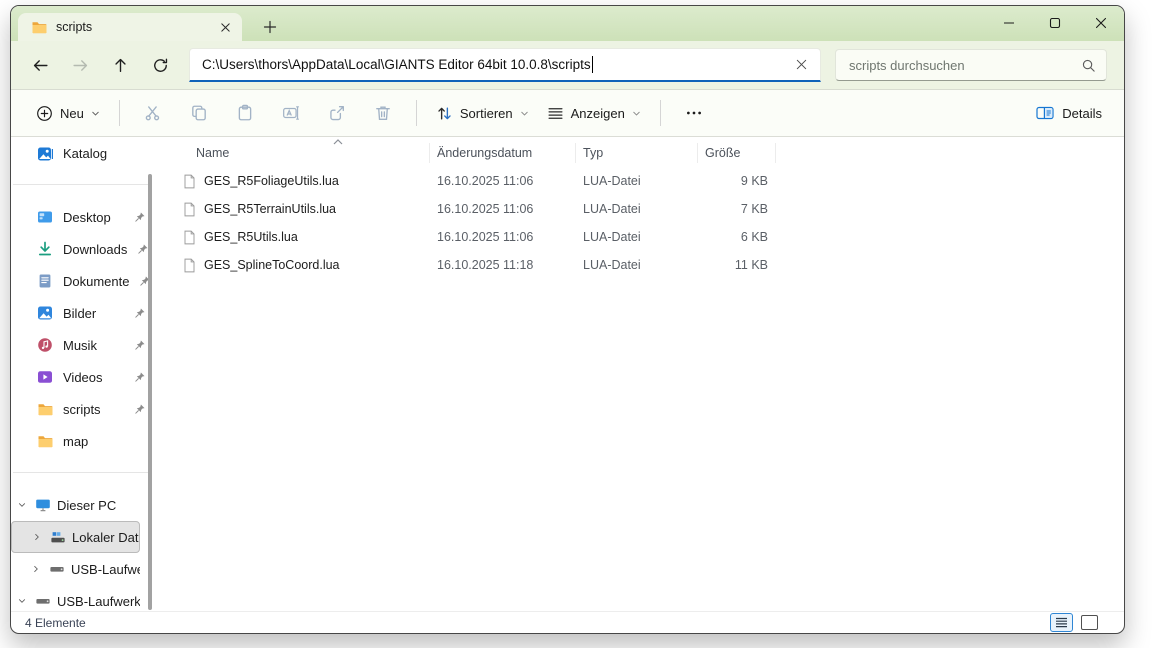 The width and height of the screenshot is (1152, 648). What do you see at coordinates (105, 569) in the screenshot?
I see `tree-item-label: USB-Laufwerk` at bounding box center [105, 569].